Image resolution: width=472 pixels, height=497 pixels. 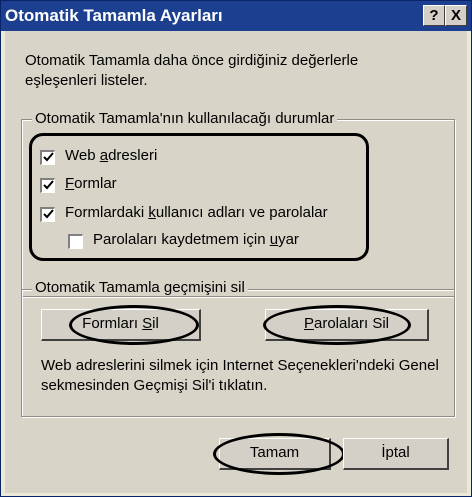 I want to click on dialog-title: Otomatik Tamamla Ayarları, so click(x=114, y=15).